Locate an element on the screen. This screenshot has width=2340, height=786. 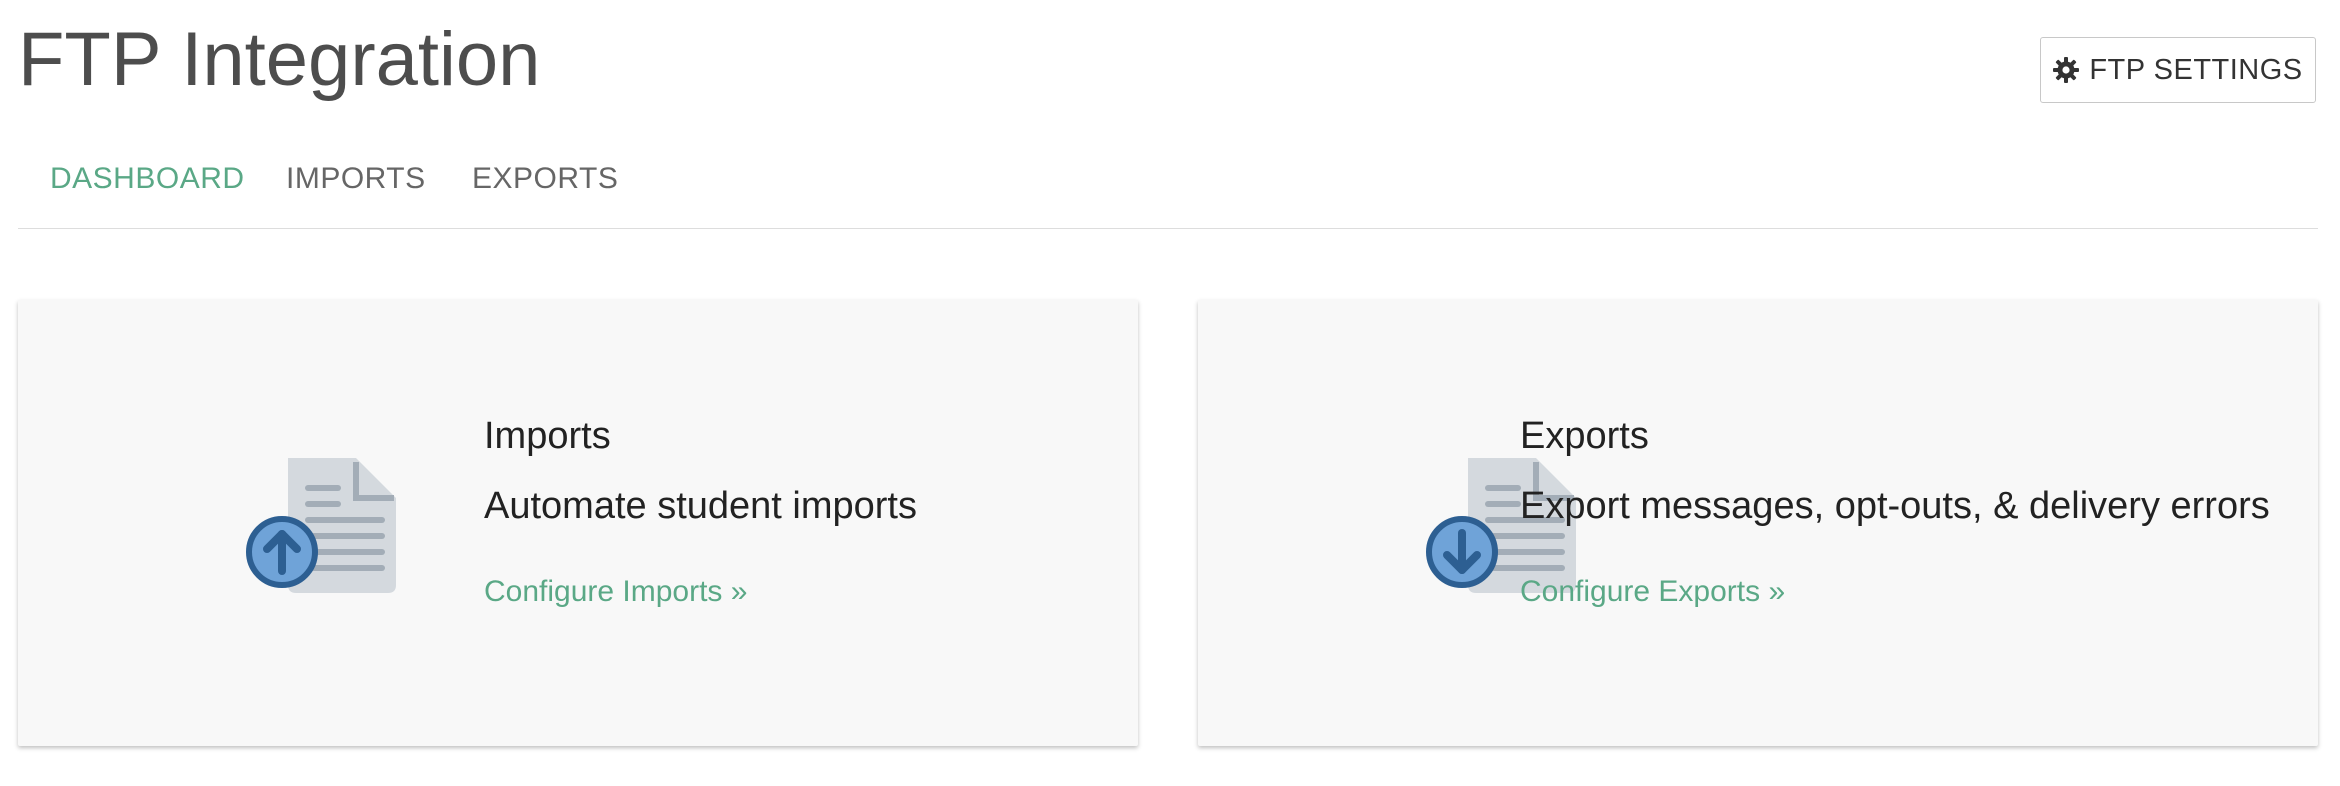
document-upload-icon is located at coordinates (321, 528).